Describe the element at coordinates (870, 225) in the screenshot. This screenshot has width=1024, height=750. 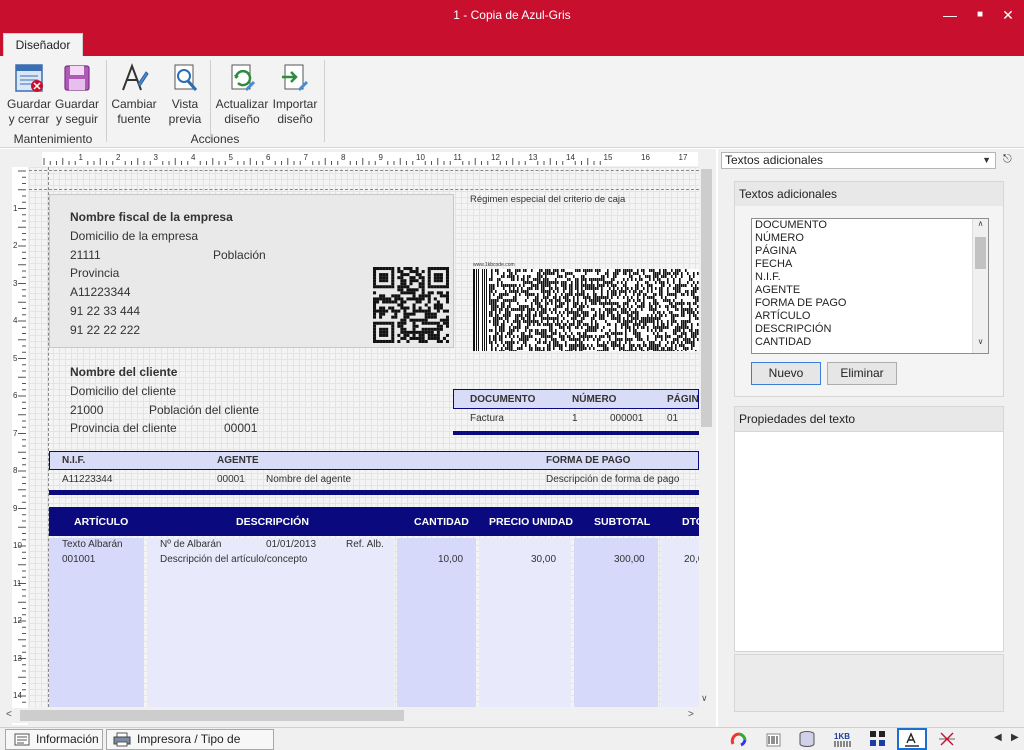
I see `list-item: DOCUMENTO` at that location.